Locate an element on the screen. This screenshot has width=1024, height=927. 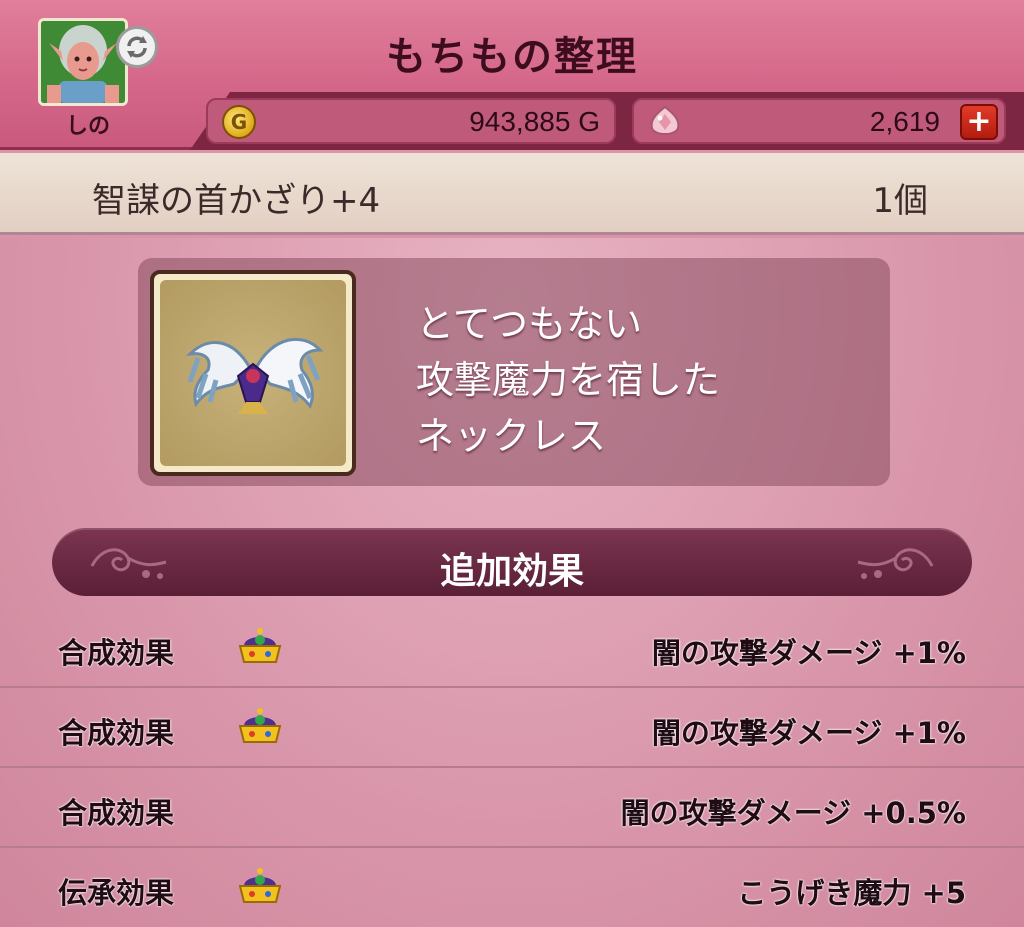
item-count: 1個 is located at coordinates (900, 201).